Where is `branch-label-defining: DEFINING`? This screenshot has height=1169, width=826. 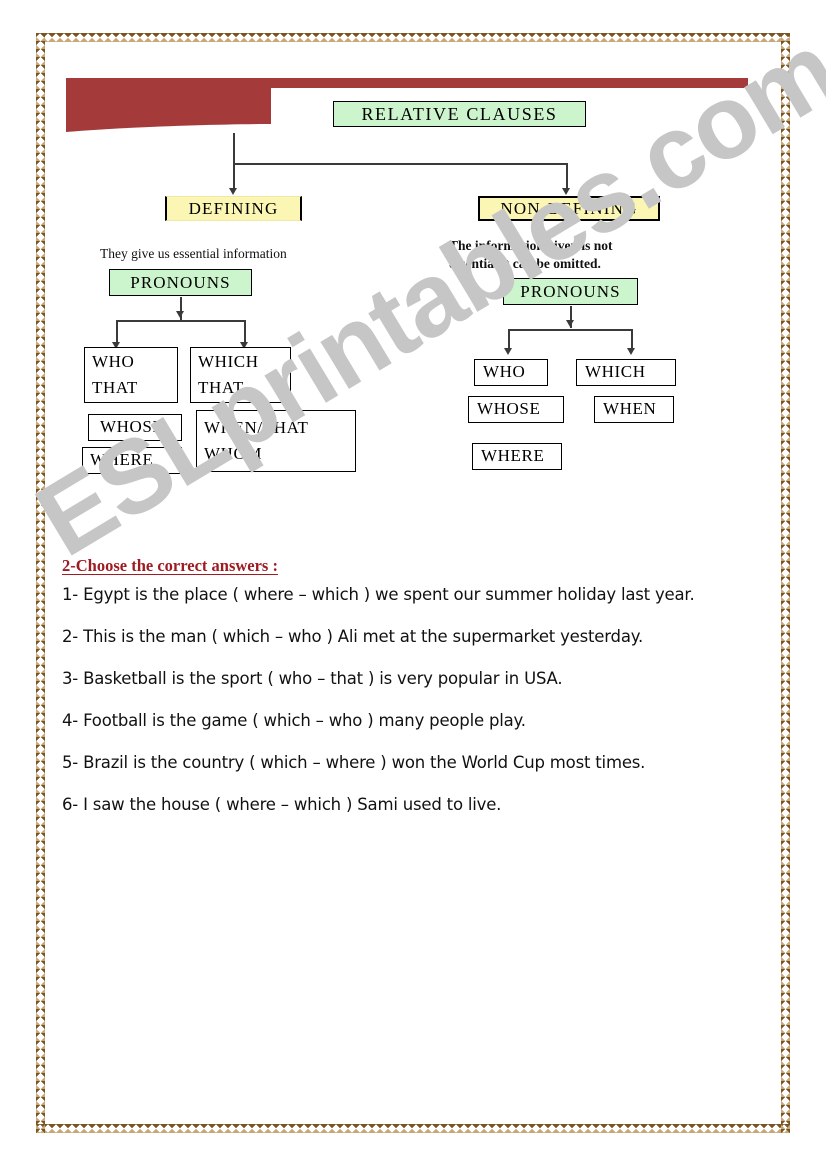 branch-label-defining: DEFINING is located at coordinates (233, 208).